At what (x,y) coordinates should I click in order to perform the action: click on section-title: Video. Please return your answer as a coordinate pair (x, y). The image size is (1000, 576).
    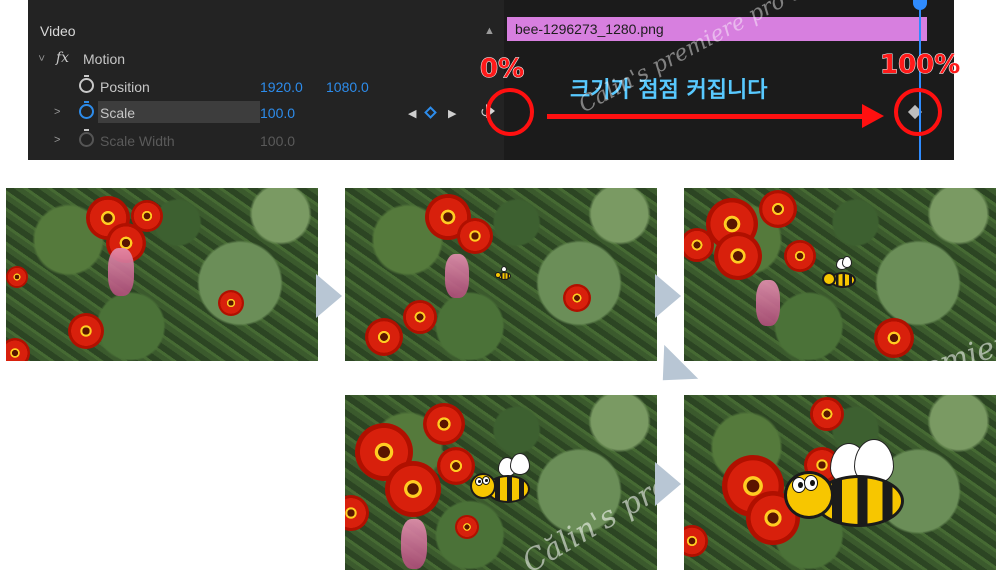
    Looking at the image, I should click on (58, 31).